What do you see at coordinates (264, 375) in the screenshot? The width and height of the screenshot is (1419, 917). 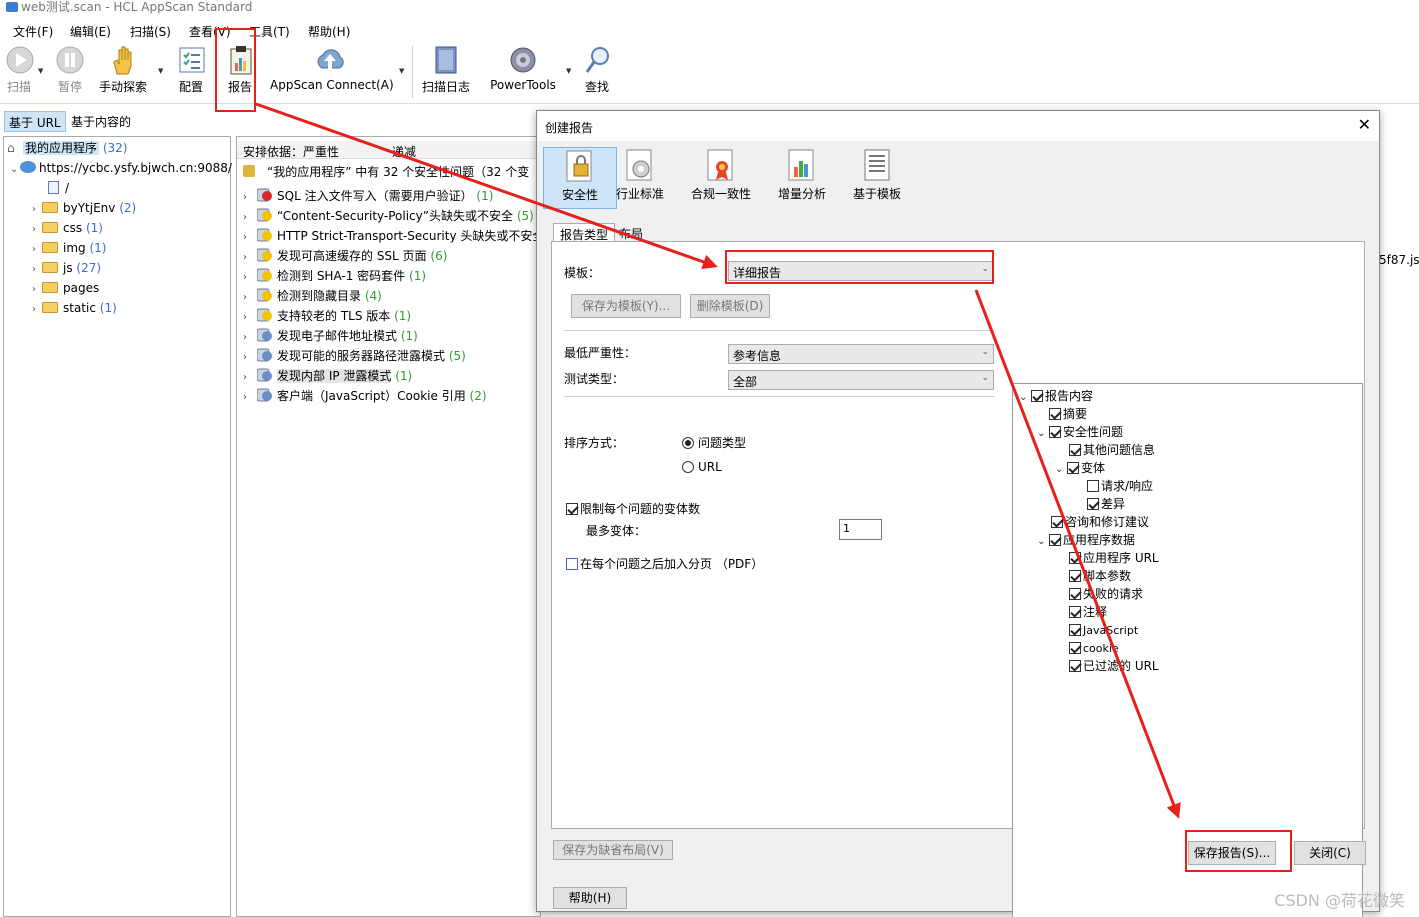 I see `severity-info-icon` at bounding box center [264, 375].